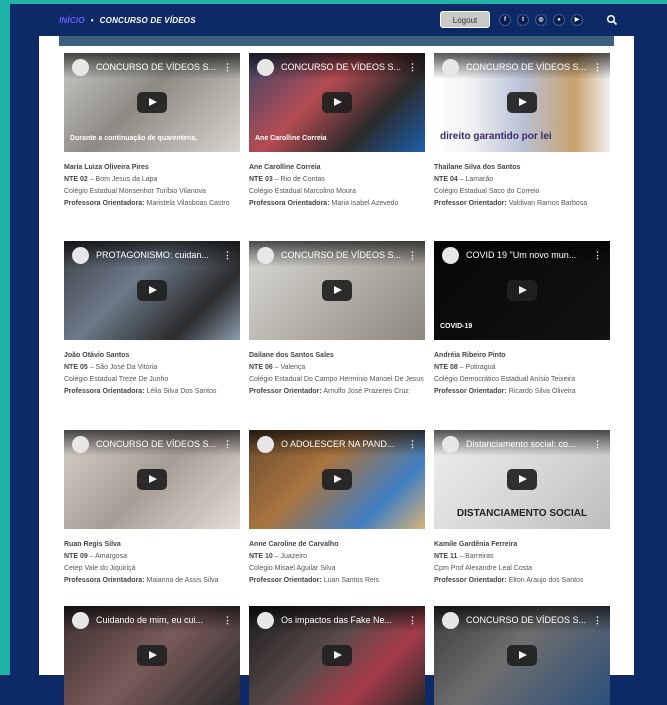 This screenshot has height=705, width=667. What do you see at coordinates (465, 19) in the screenshot?
I see `logout-button: Logout` at bounding box center [465, 19].